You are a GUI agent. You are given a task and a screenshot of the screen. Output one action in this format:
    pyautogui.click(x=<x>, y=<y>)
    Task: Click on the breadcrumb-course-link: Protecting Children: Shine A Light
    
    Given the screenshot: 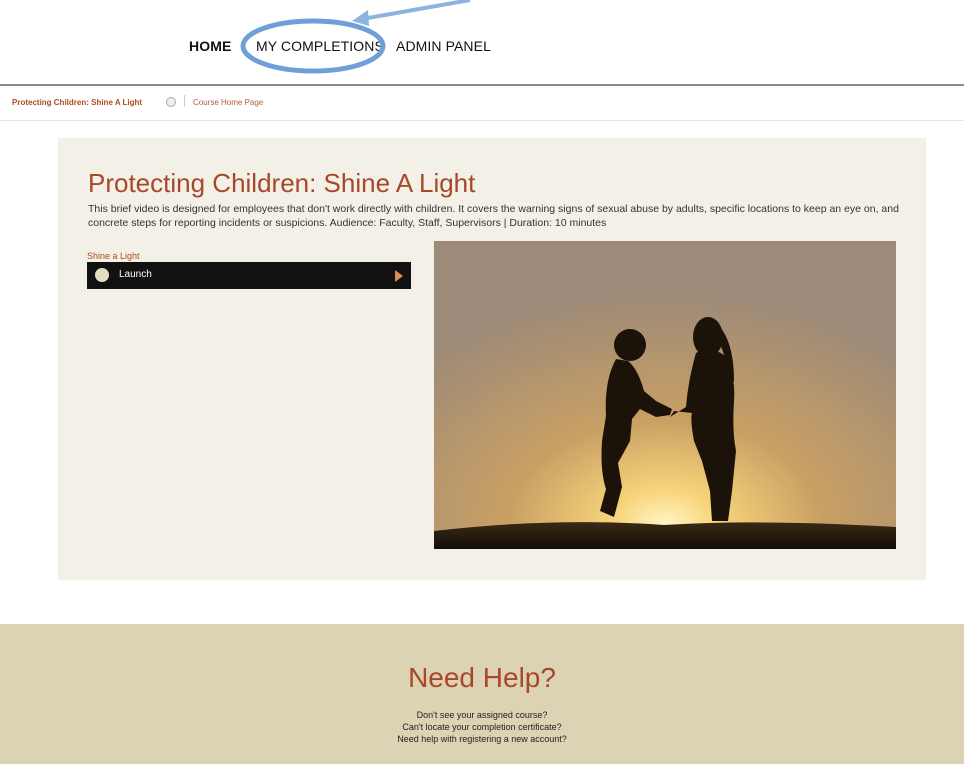 What is the action you would take?
    pyautogui.click(x=77, y=102)
    